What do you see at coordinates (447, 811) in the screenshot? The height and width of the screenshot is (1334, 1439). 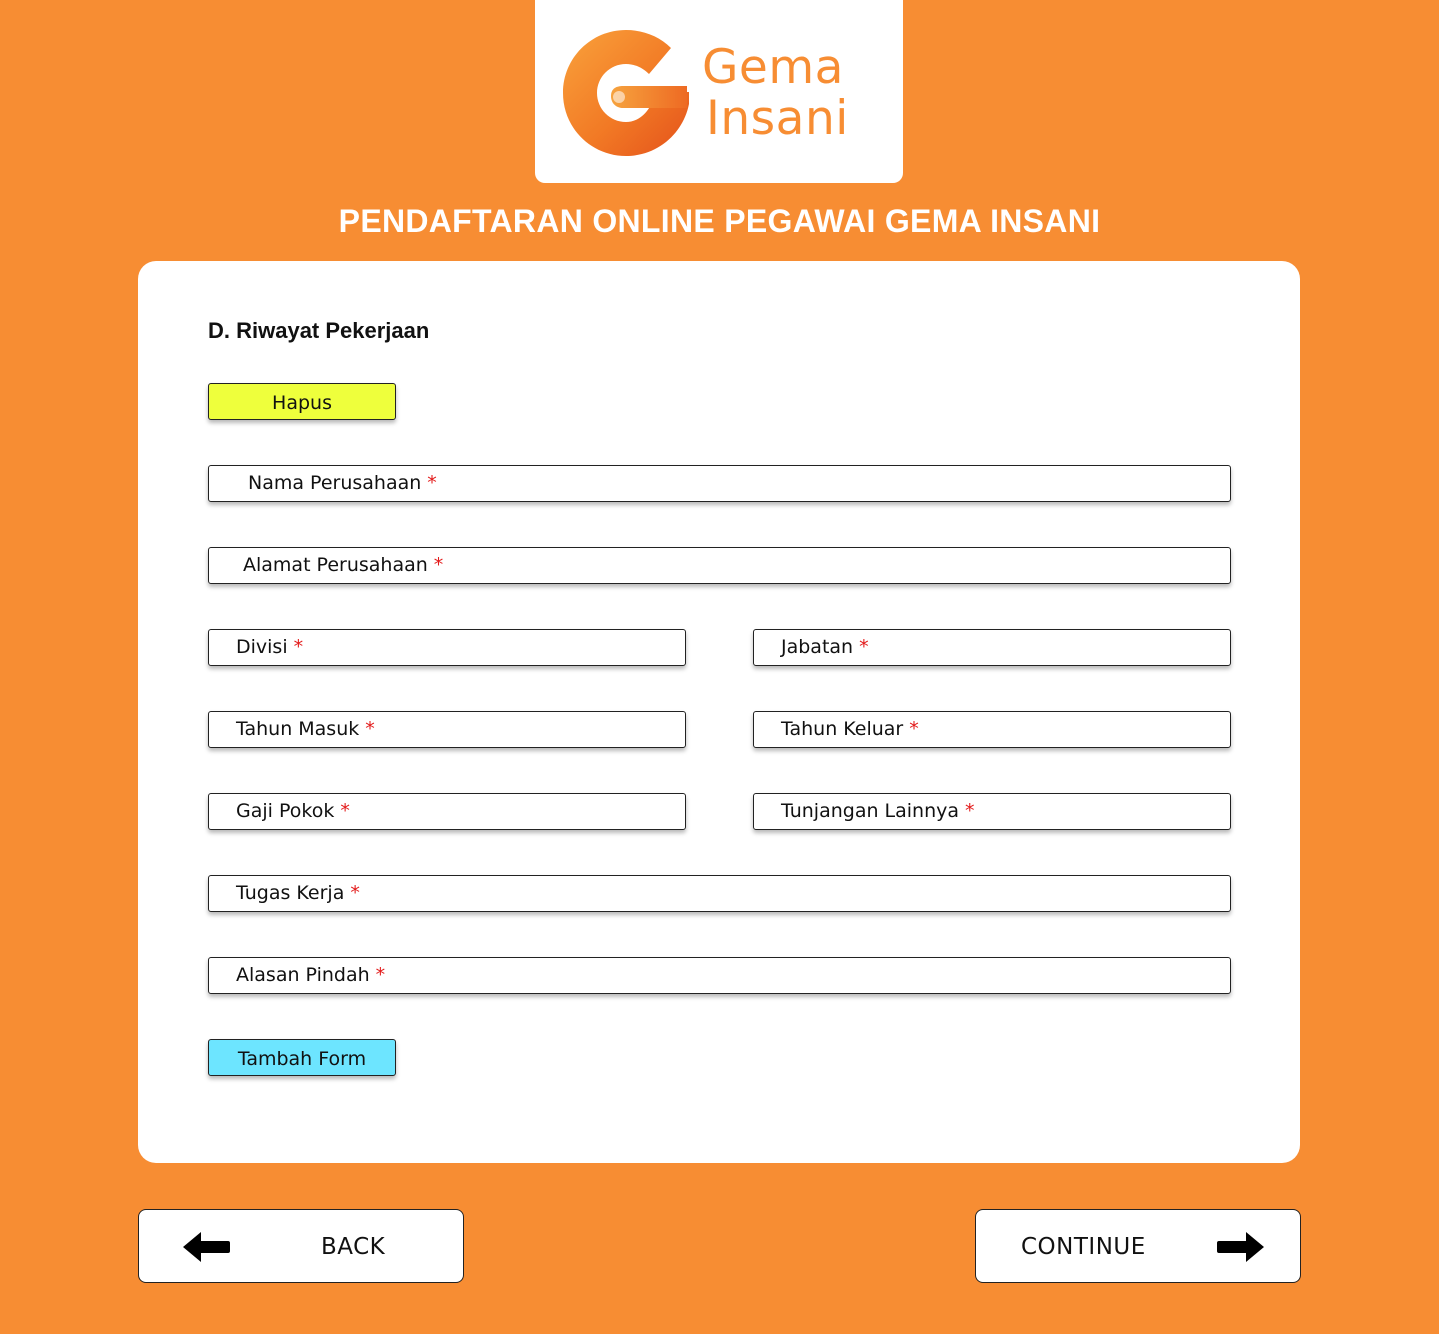 I see `gaji-pokok-field: Gaji Pokok *` at bounding box center [447, 811].